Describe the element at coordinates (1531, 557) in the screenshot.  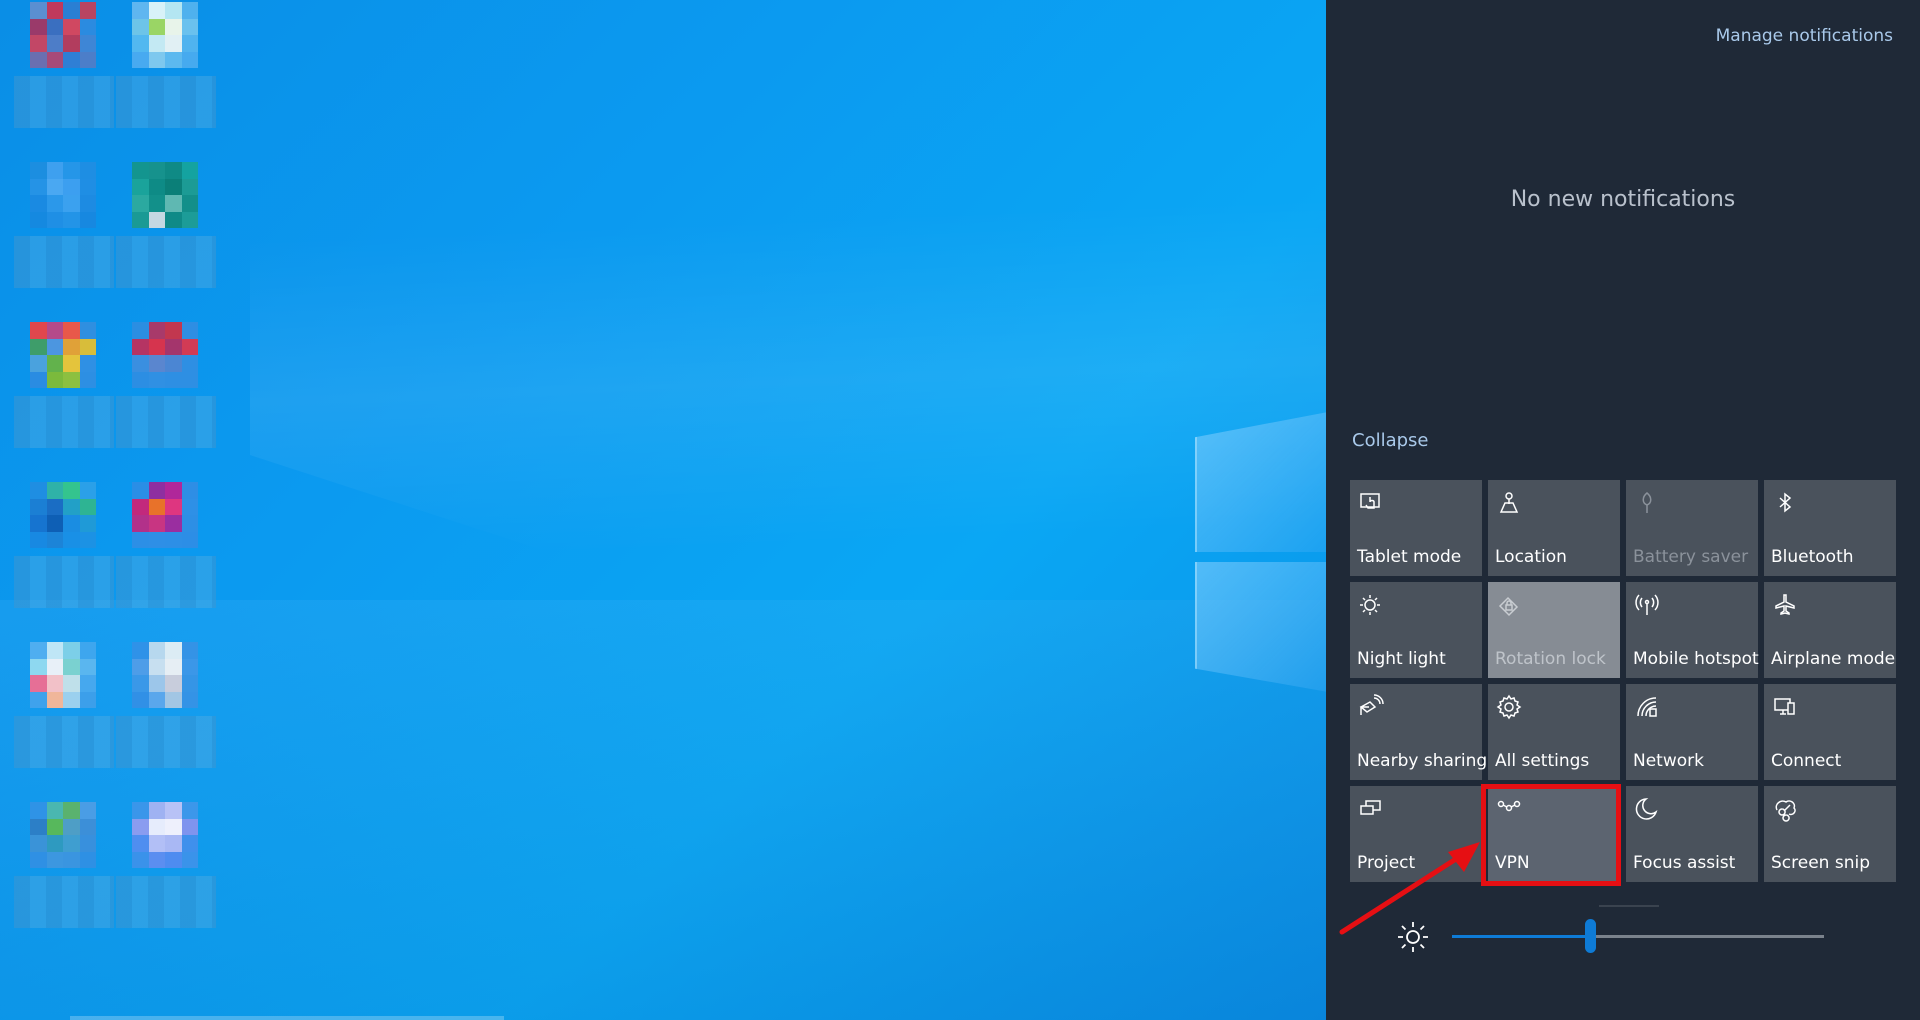
I see `tile-label: Location` at that location.